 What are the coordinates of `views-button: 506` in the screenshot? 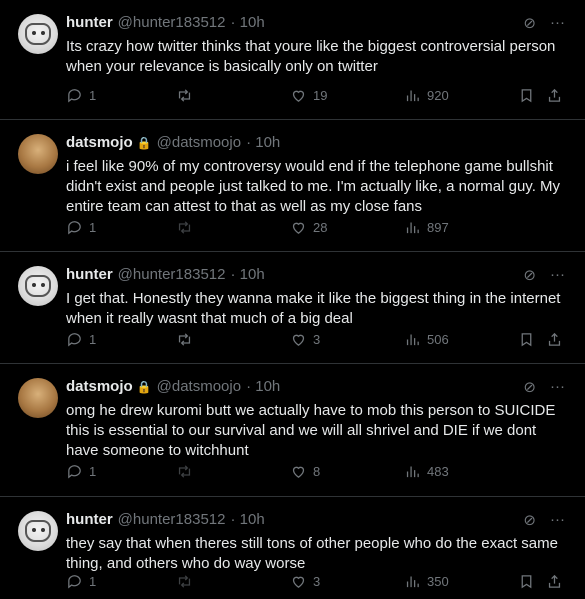 It's located at (426, 339).